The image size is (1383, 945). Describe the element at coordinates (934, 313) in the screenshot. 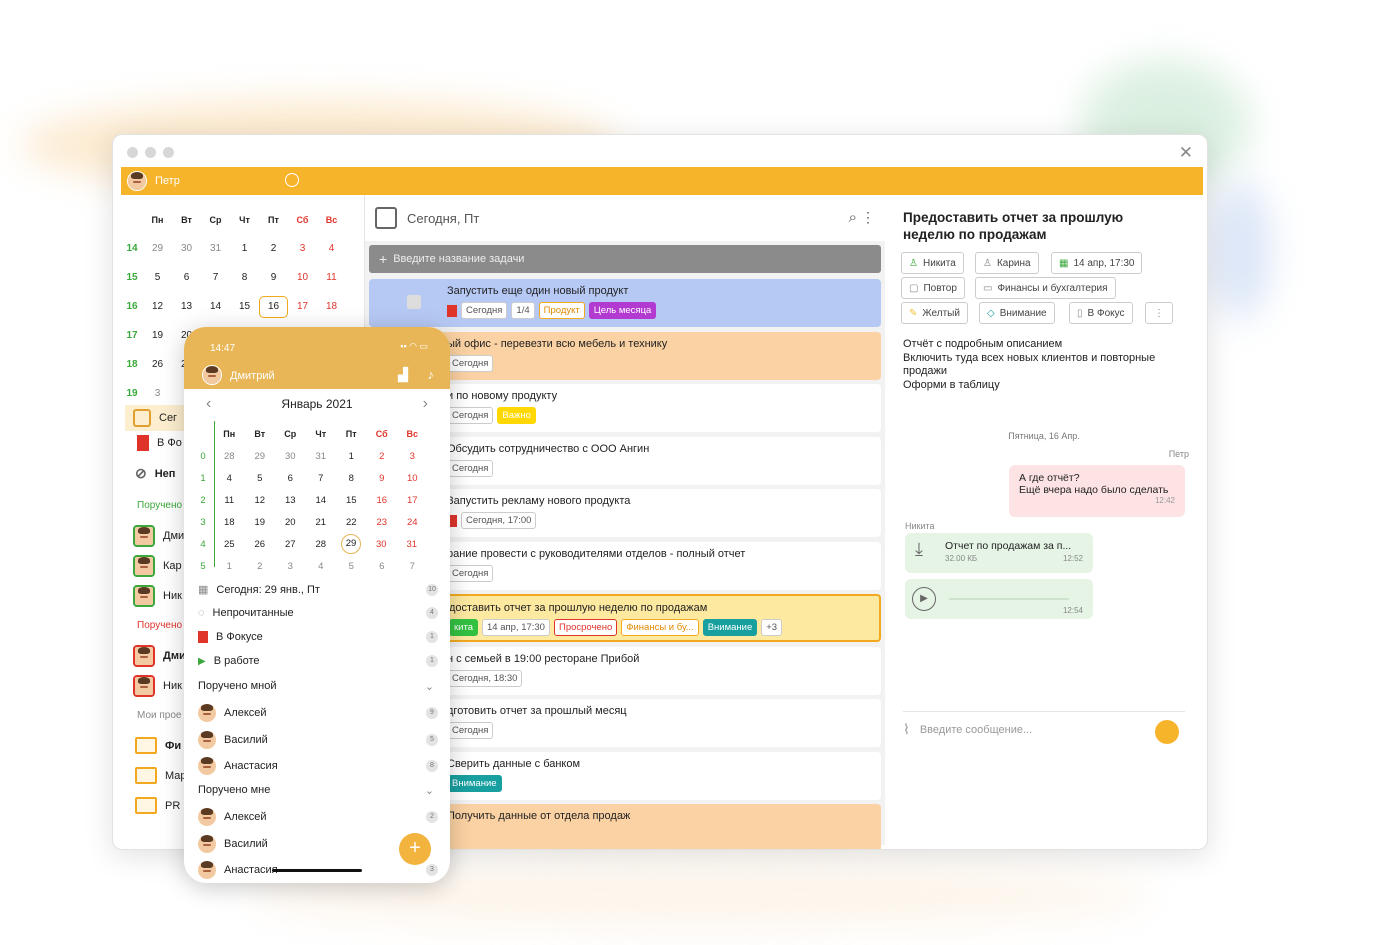

I see `color-button: ✎ Желтый` at that location.